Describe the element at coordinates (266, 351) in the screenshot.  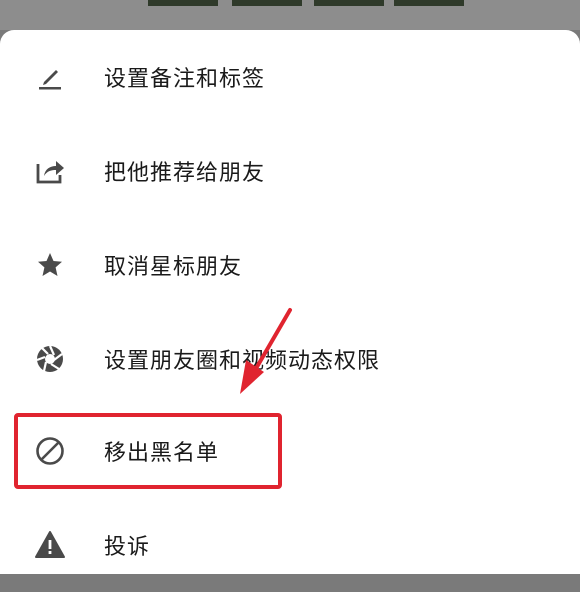
I see `annotation-arrow` at that location.